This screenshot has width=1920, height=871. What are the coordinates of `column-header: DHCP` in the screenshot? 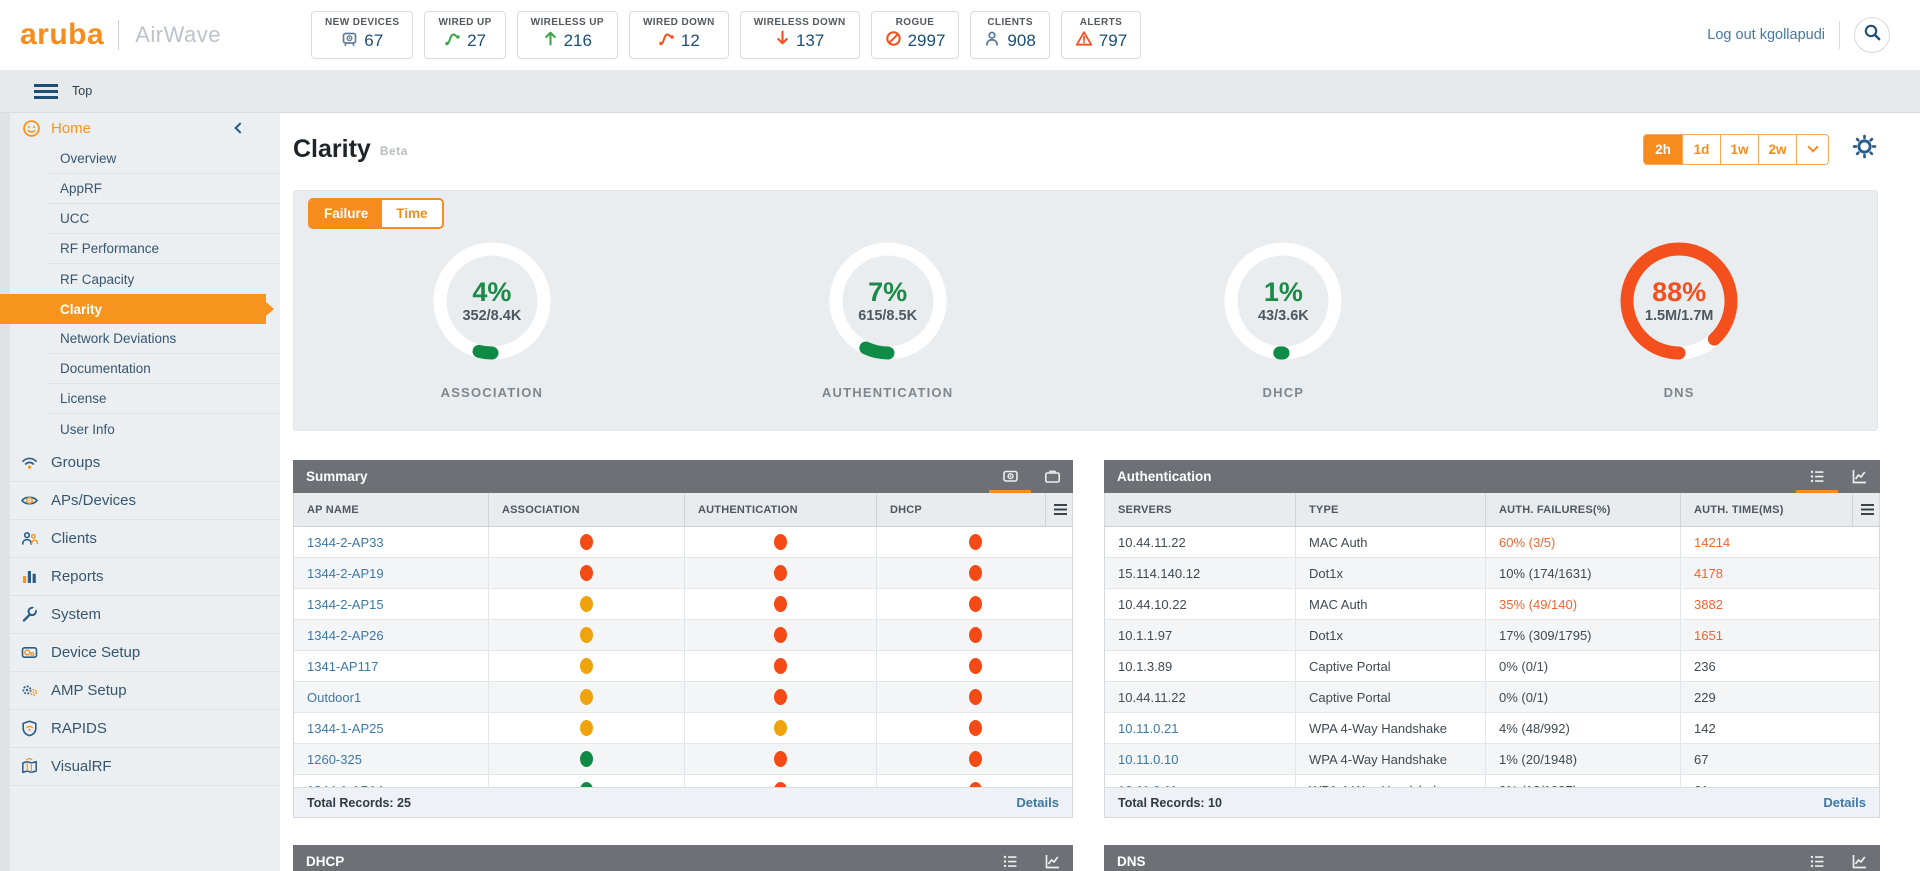 It's located at (960, 509).